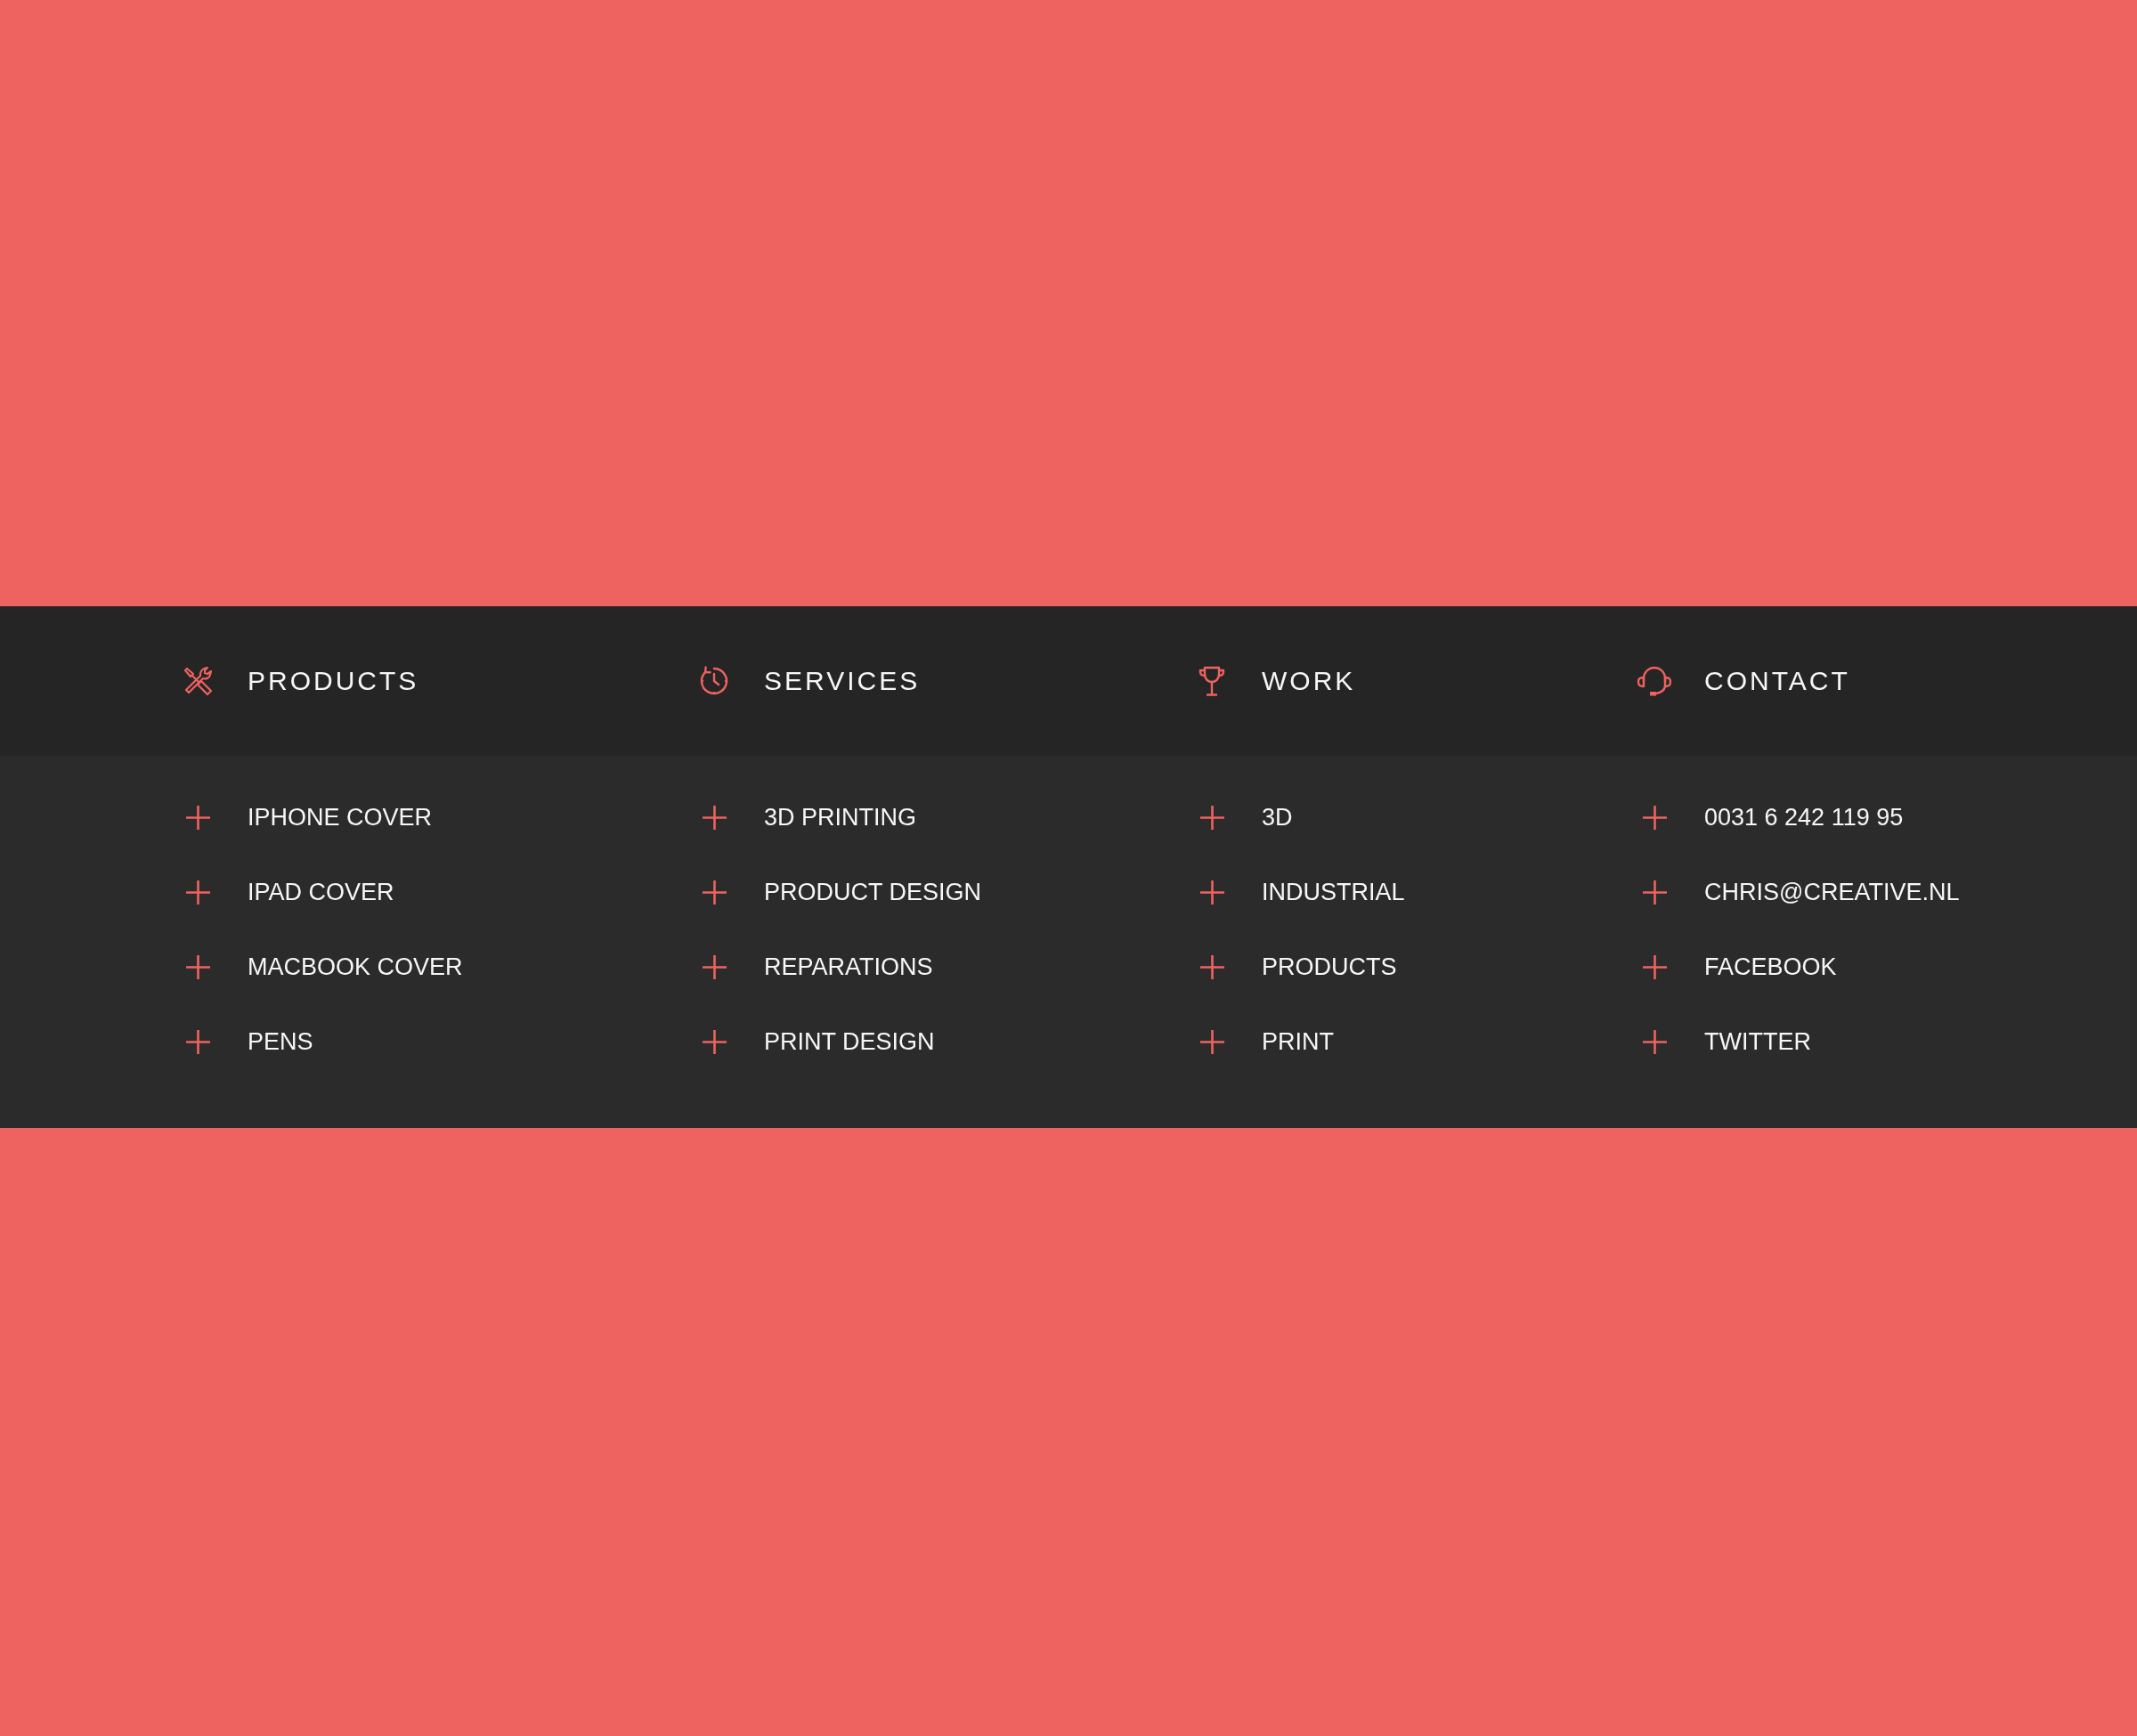 The image size is (2137, 1736). Describe the element at coordinates (321, 892) in the screenshot. I see `footer-link: IPAD COVER` at that location.